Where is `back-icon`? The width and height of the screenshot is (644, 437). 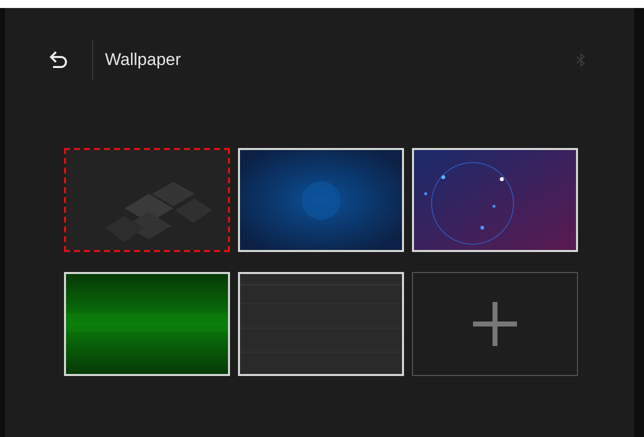
back-icon is located at coordinates (58, 60).